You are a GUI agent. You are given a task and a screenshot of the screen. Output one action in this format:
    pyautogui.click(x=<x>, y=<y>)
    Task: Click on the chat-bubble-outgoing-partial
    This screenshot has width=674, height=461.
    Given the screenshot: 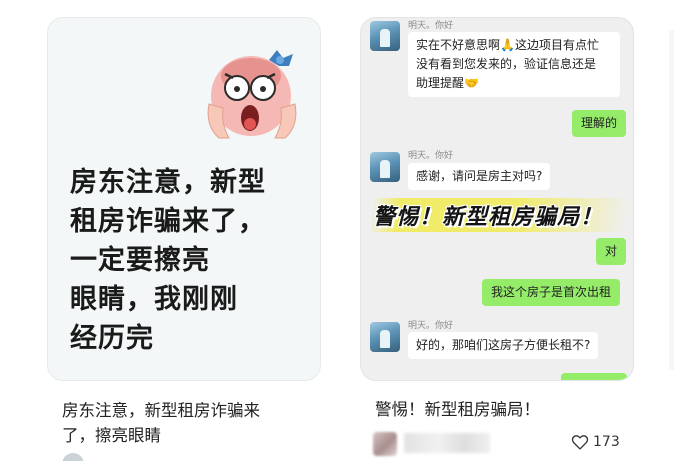 What is the action you would take?
    pyautogui.click(x=594, y=376)
    